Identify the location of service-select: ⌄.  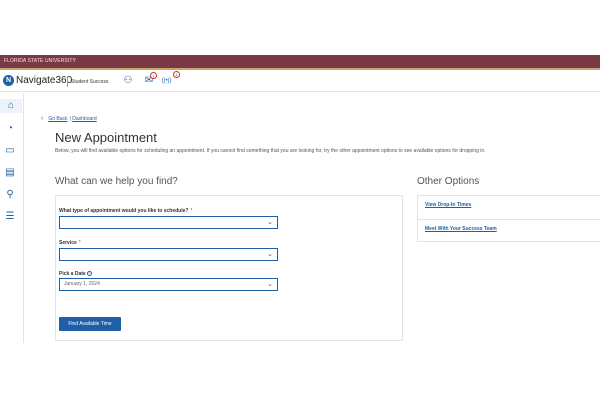
(168, 254).